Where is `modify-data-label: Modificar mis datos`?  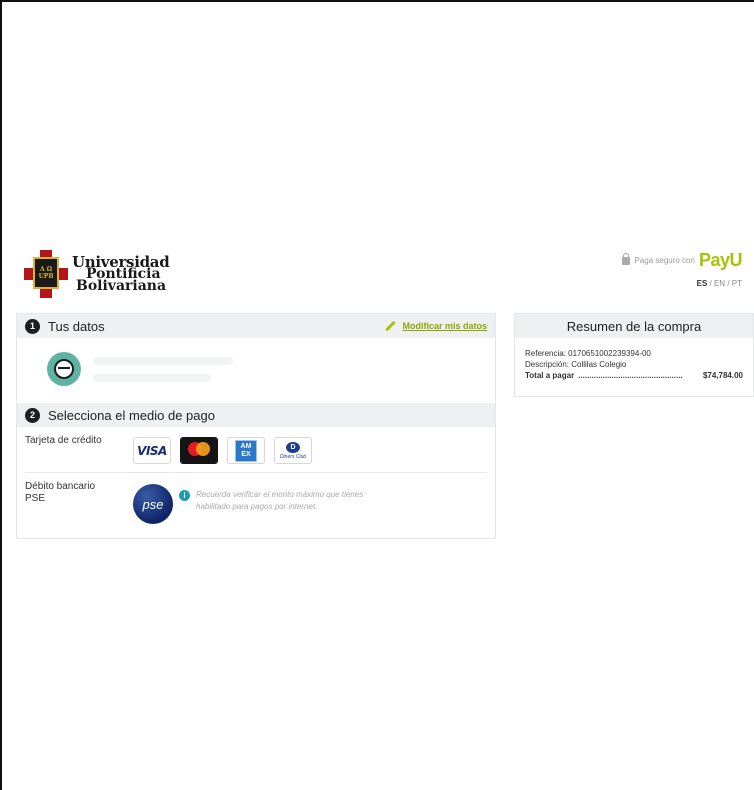 modify-data-label: Modificar mis datos is located at coordinates (444, 326).